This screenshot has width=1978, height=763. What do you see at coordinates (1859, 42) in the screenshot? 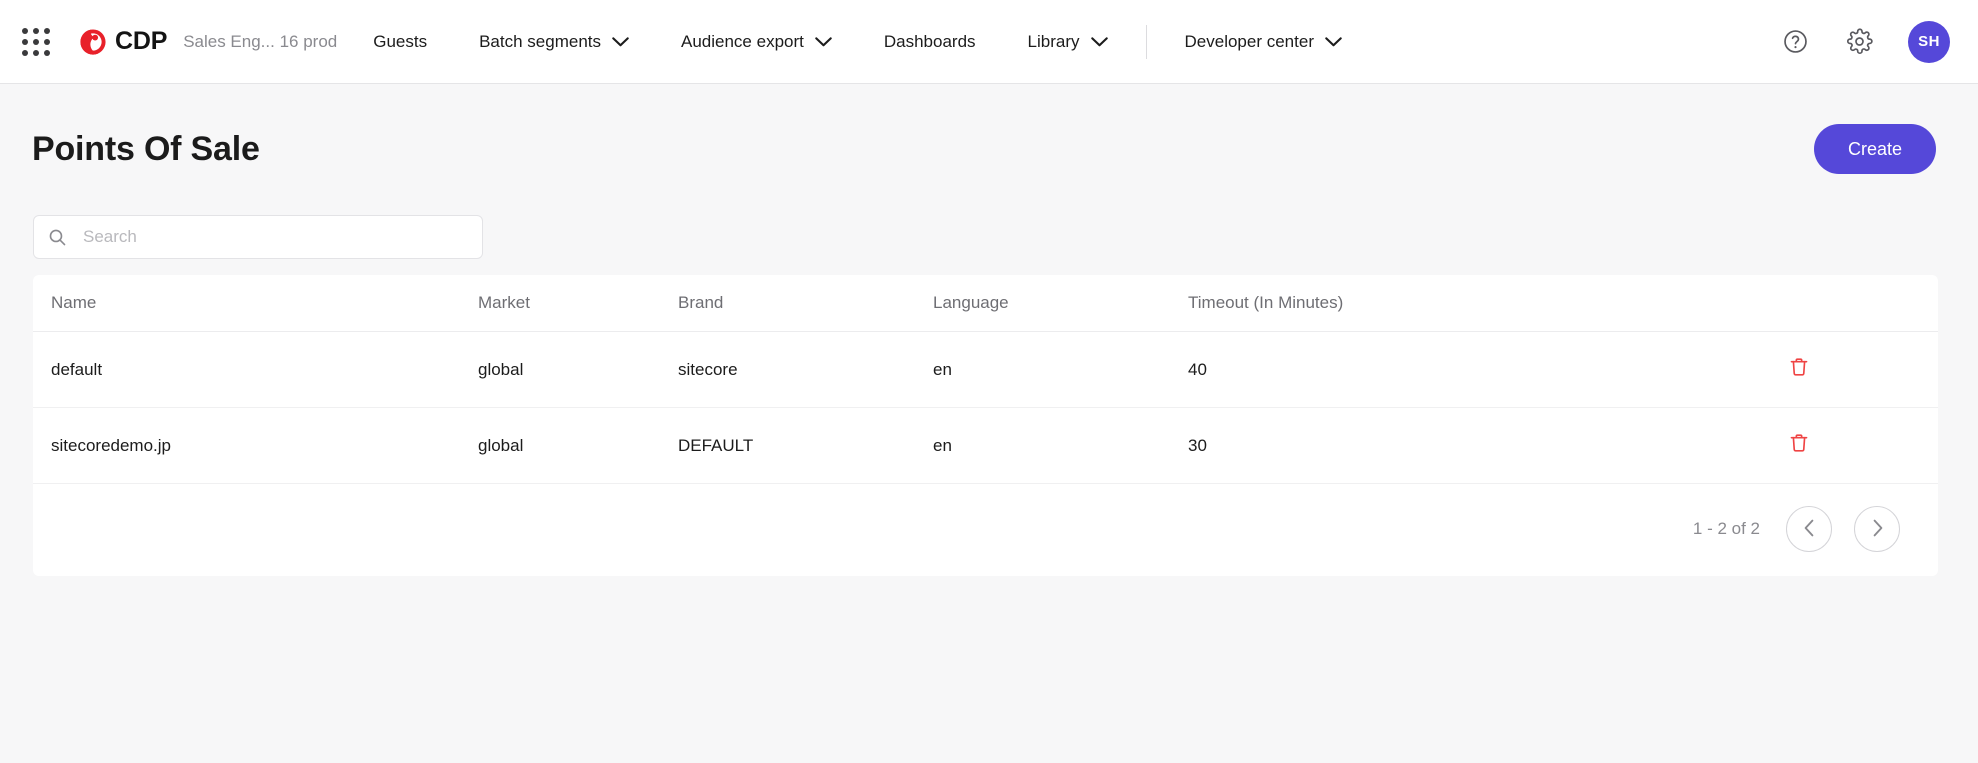
I see `gear-icon` at bounding box center [1859, 42].